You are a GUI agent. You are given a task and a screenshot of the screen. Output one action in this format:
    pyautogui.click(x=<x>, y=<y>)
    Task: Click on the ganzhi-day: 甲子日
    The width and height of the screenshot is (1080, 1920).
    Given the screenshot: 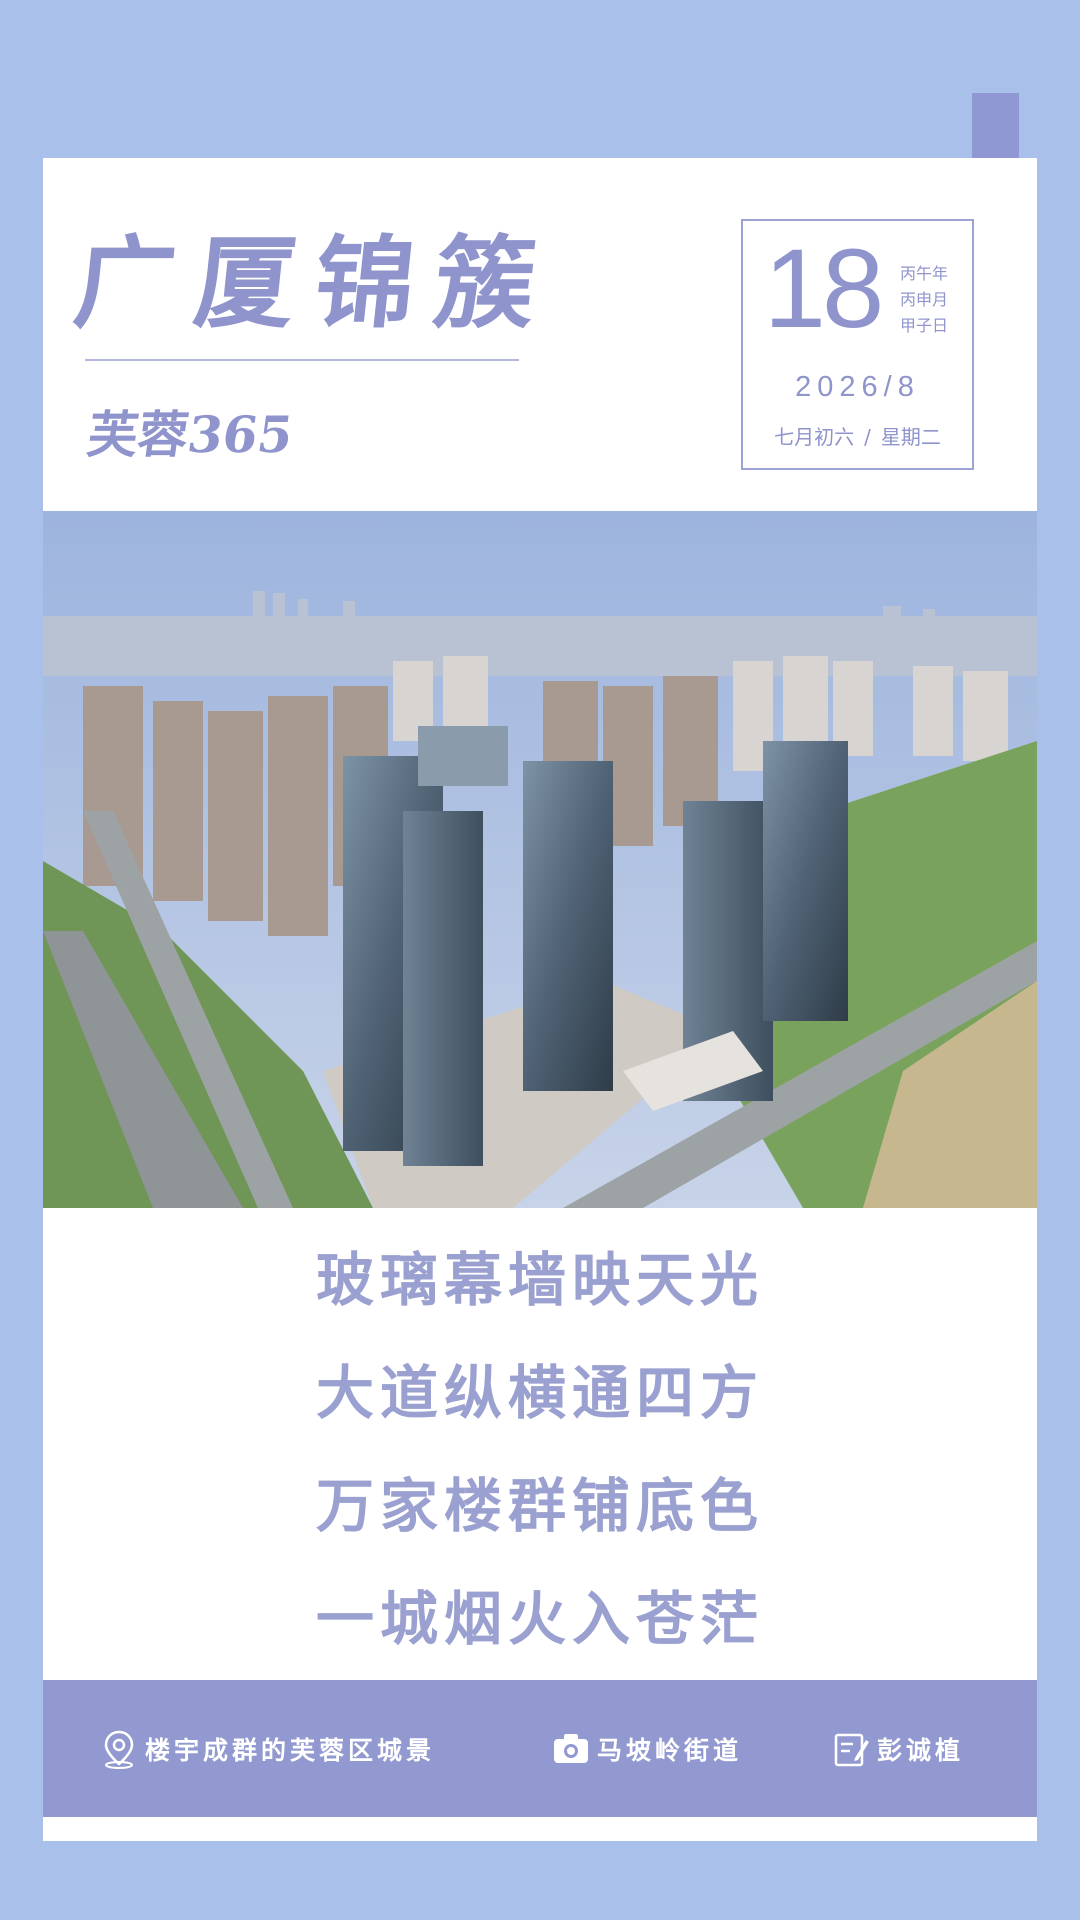 What is the action you would take?
    pyautogui.click(x=924, y=325)
    